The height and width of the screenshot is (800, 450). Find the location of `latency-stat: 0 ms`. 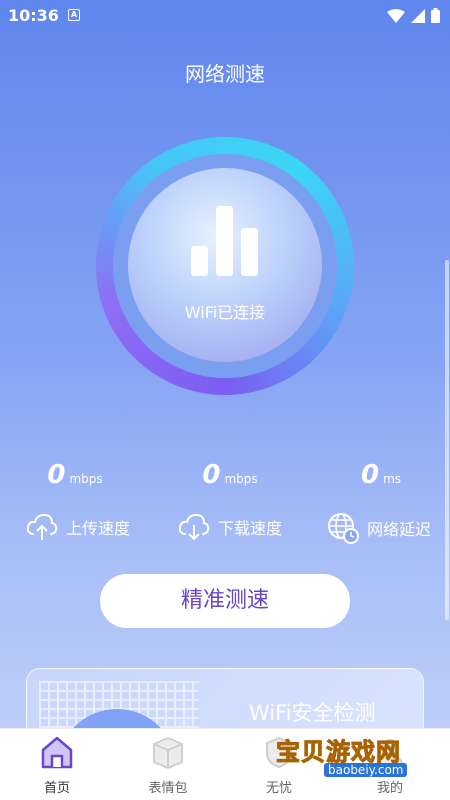

latency-stat: 0 ms is located at coordinates (378, 475).